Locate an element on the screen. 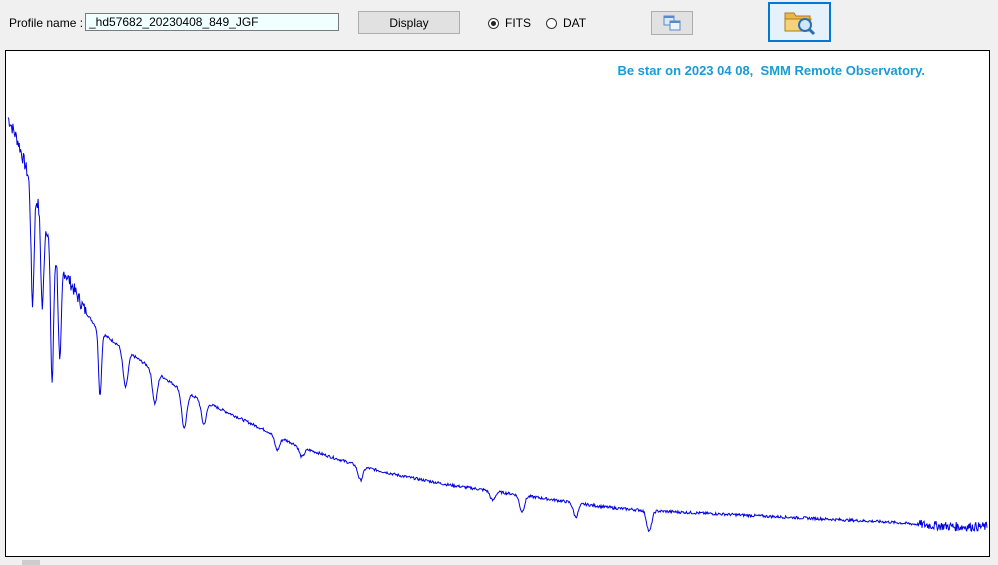 The image size is (998, 565). radio-dat: DAT is located at coordinates (566, 23).